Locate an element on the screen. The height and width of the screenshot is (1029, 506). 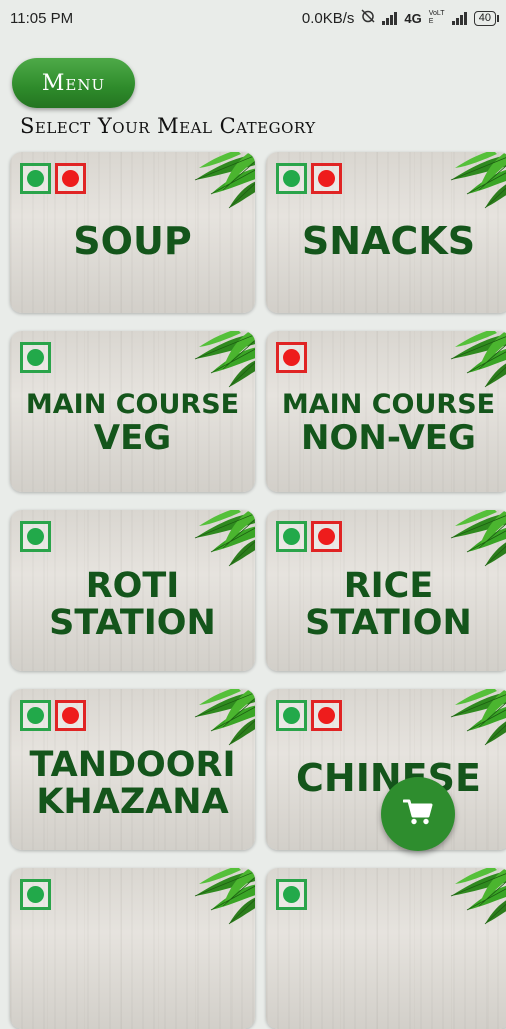
category-card: RICE STATION is located at coordinates (386, 590).